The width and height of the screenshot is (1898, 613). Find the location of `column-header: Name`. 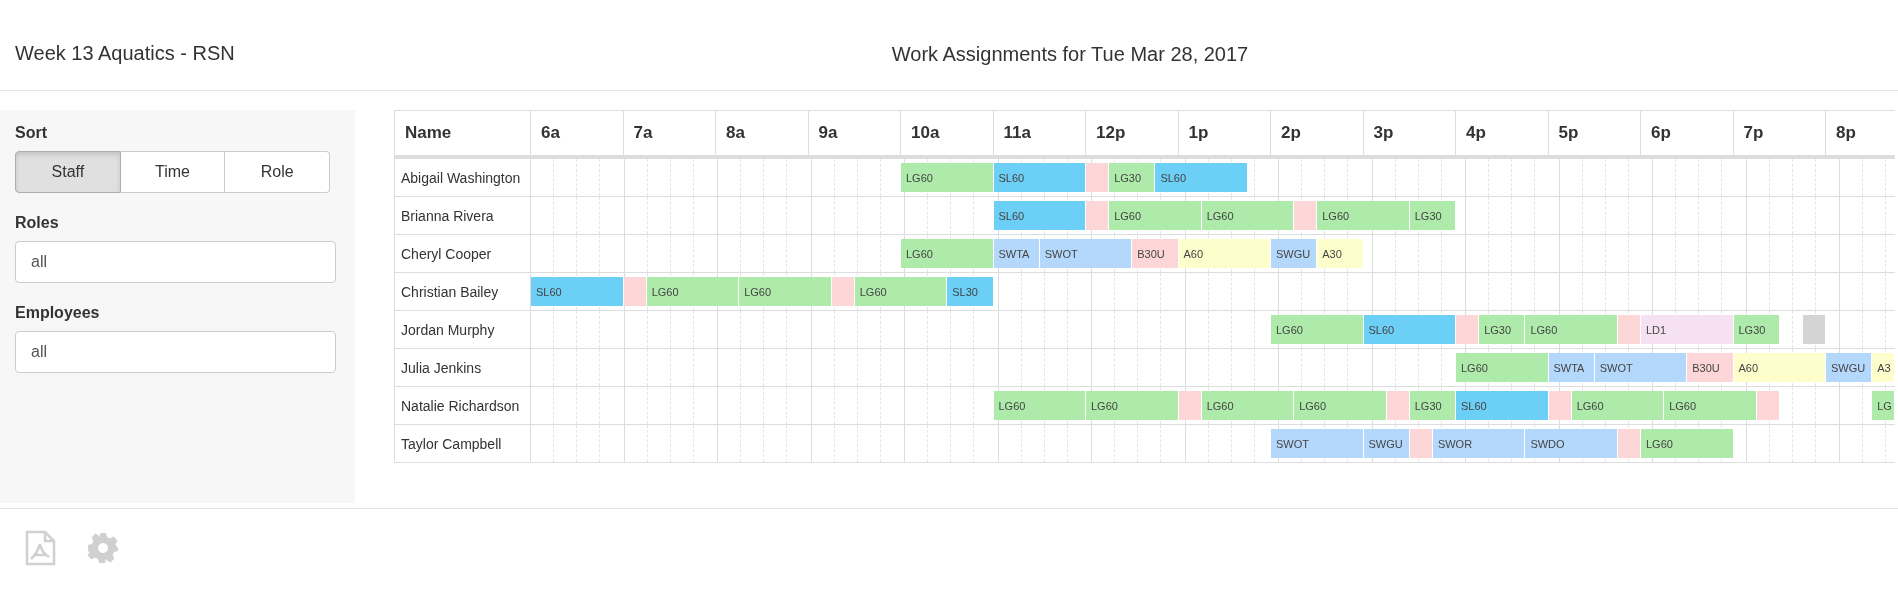

column-header: Name is located at coordinates (428, 133).